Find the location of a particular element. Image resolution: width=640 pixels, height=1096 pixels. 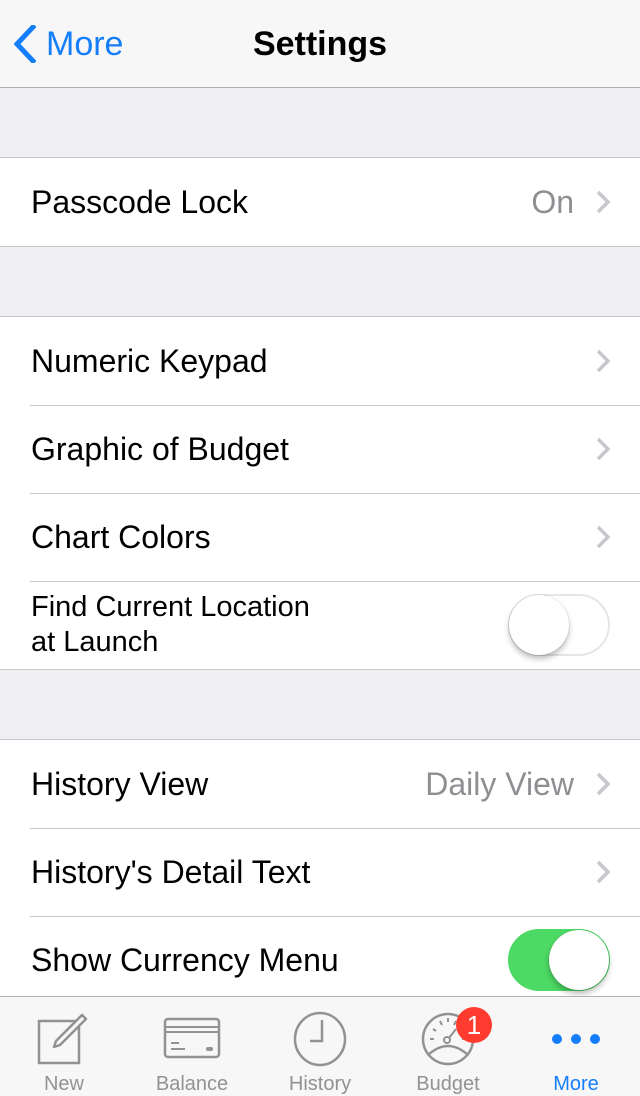

row-history-detail-text: History's Detail Text is located at coordinates (320, 872).